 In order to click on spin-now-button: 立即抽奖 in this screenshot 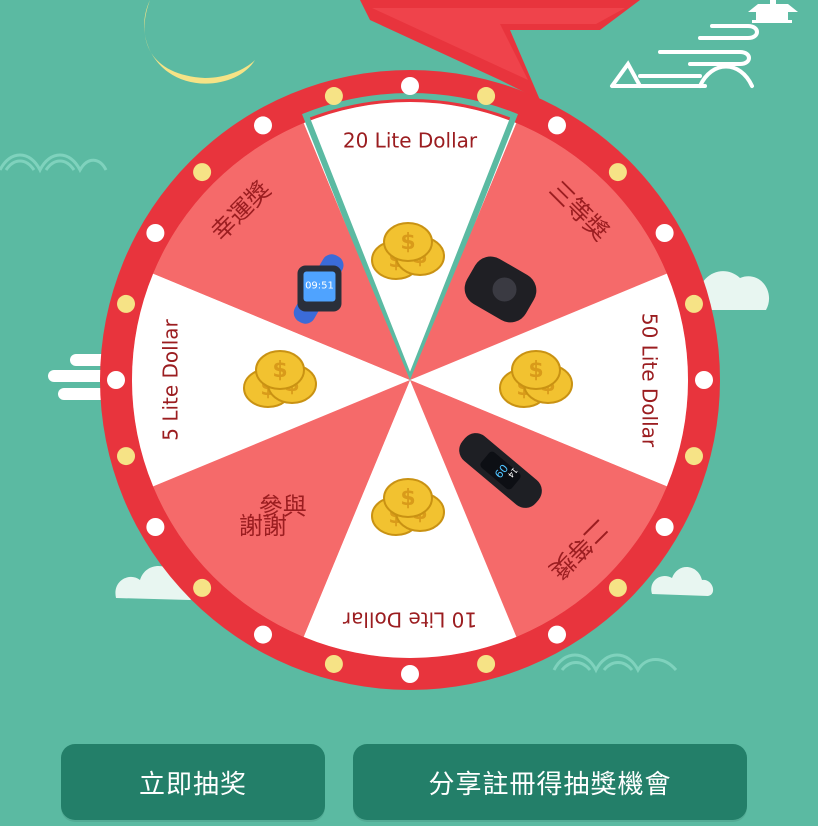, I will do `click(193, 782)`.